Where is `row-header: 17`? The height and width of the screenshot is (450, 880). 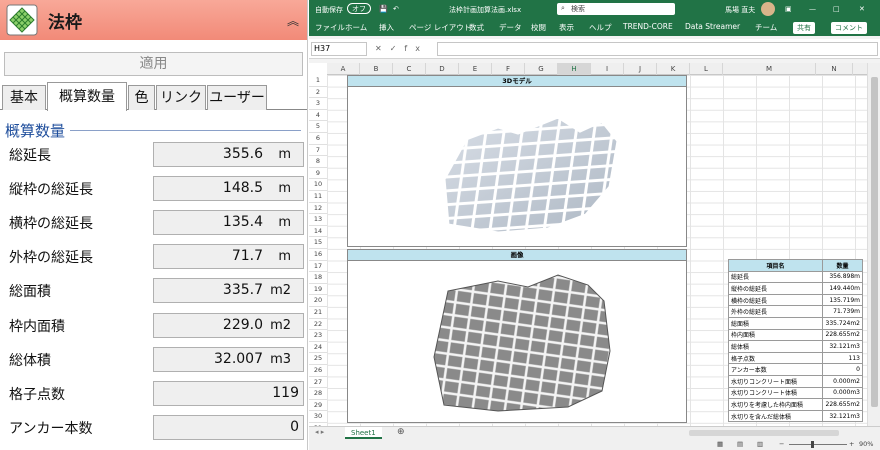 row-header: 17 is located at coordinates (318, 267).